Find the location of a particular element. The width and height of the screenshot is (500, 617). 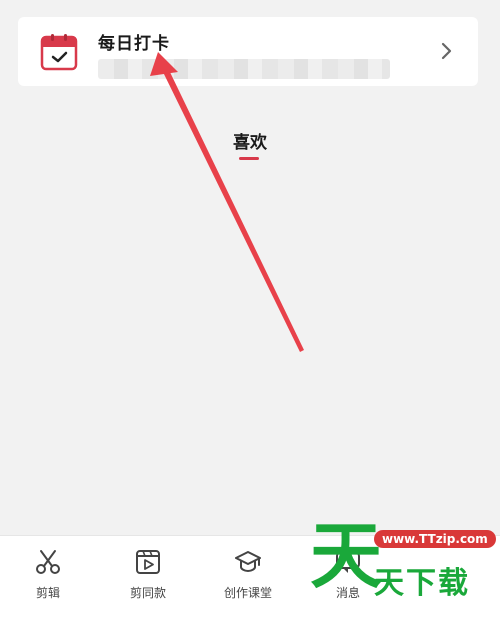

nav-item-academy: 创作课堂 is located at coordinates (248, 574).